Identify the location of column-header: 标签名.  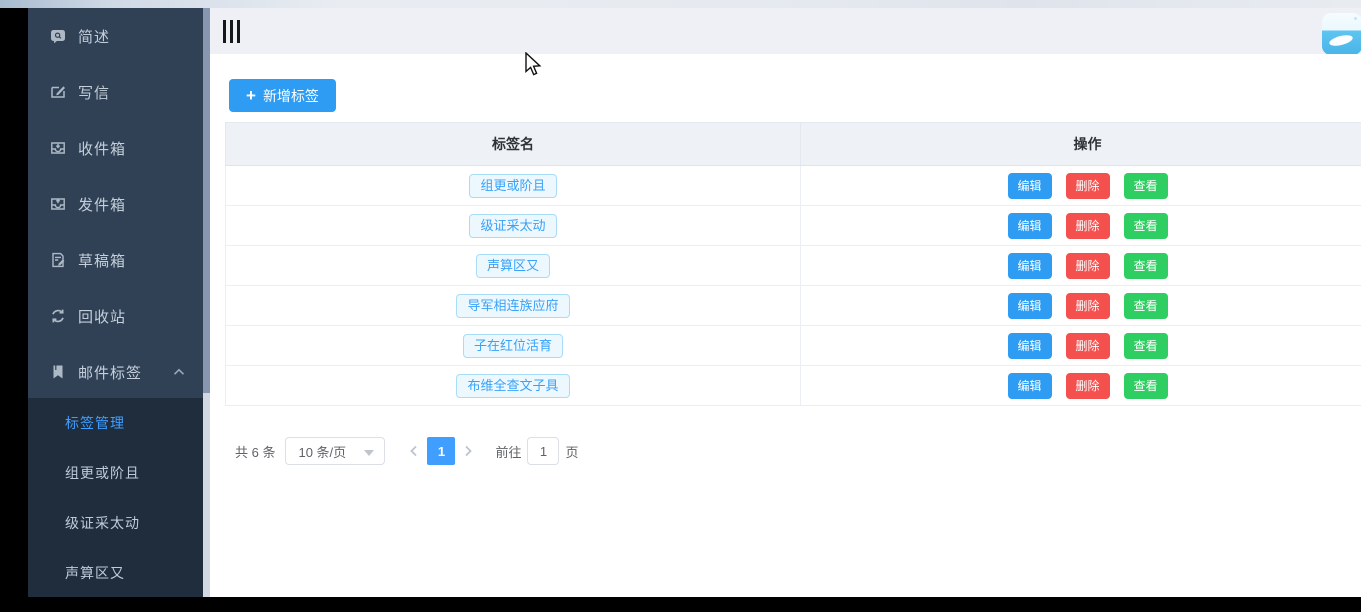
(513, 144).